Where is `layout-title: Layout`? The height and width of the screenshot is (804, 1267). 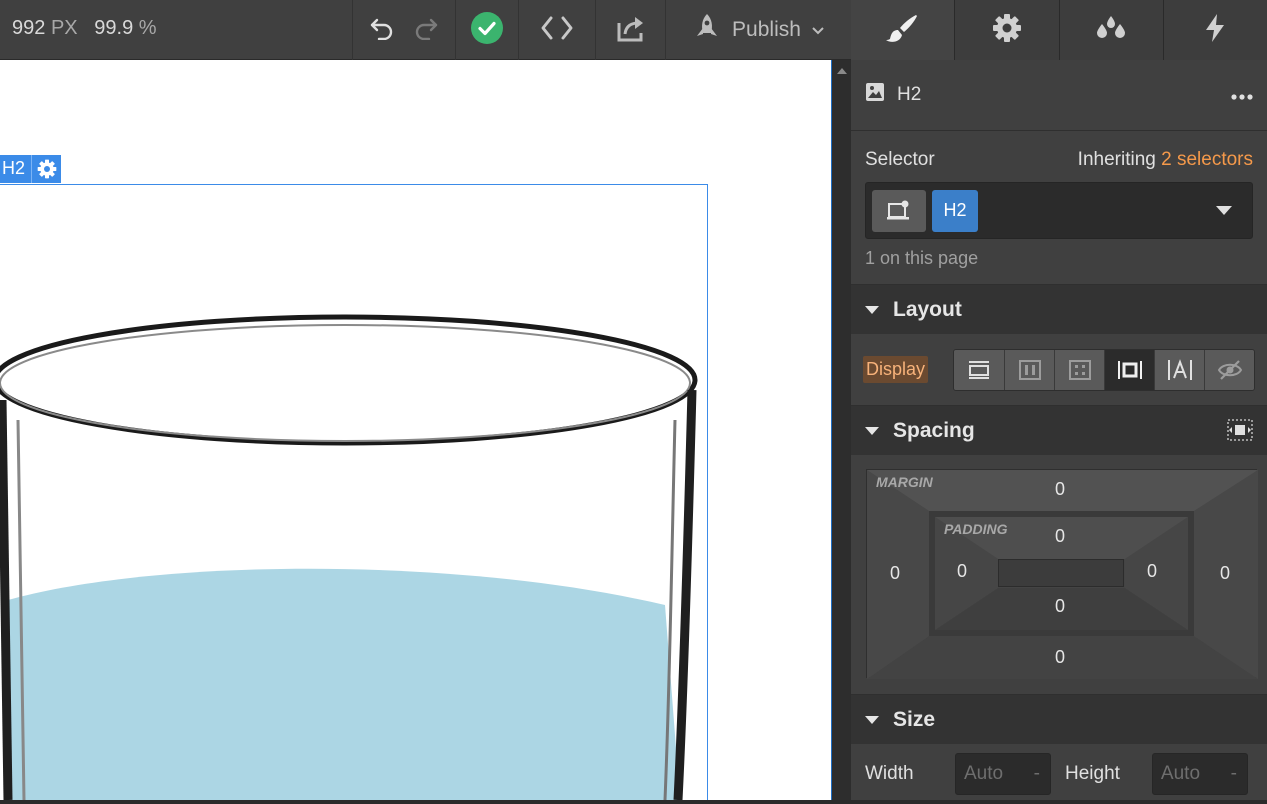
layout-title: Layout is located at coordinates (927, 309).